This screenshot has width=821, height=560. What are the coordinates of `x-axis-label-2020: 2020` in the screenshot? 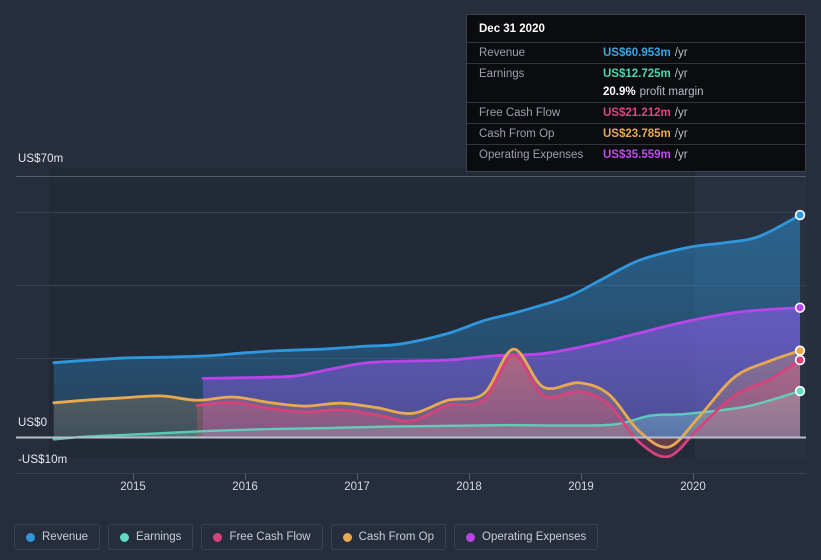 It's located at (693, 487).